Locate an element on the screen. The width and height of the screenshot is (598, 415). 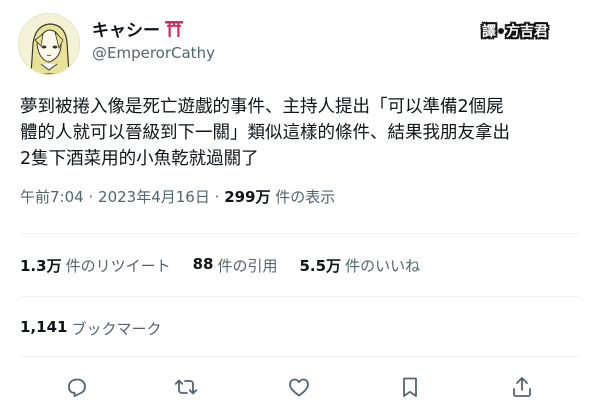
avatar is located at coordinates (49, 44).